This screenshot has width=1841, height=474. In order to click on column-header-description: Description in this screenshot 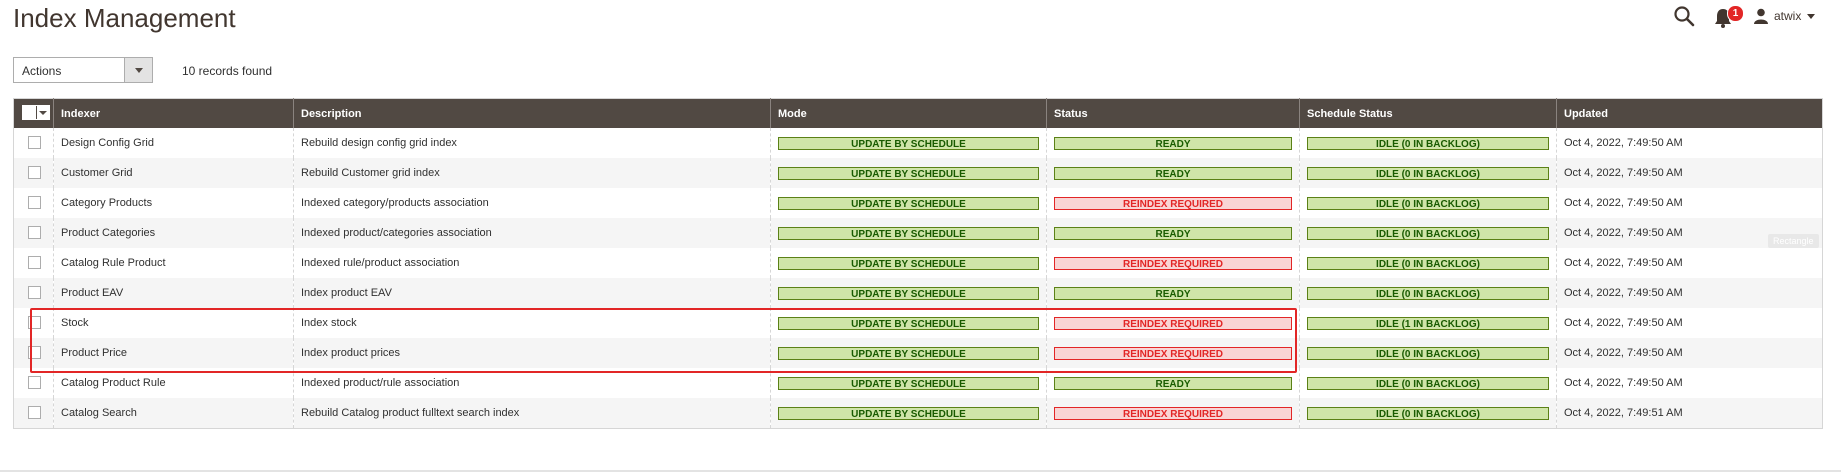, I will do `click(532, 113)`.